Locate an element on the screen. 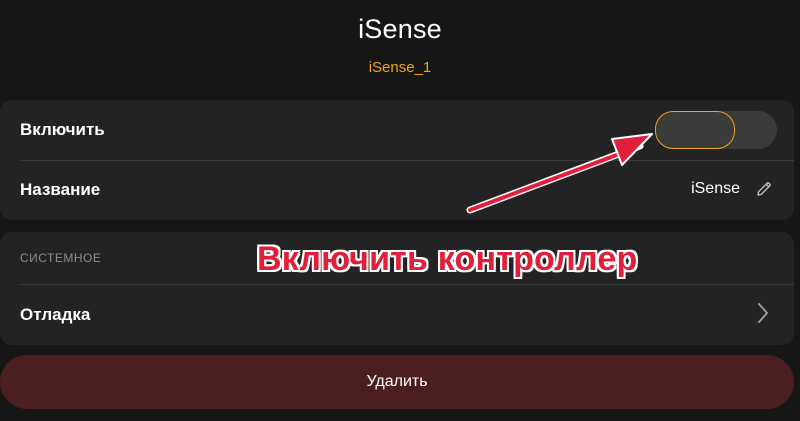 This screenshot has width=800, height=421. section-header-system: СИСТЕМНОЕ is located at coordinates (61, 258).